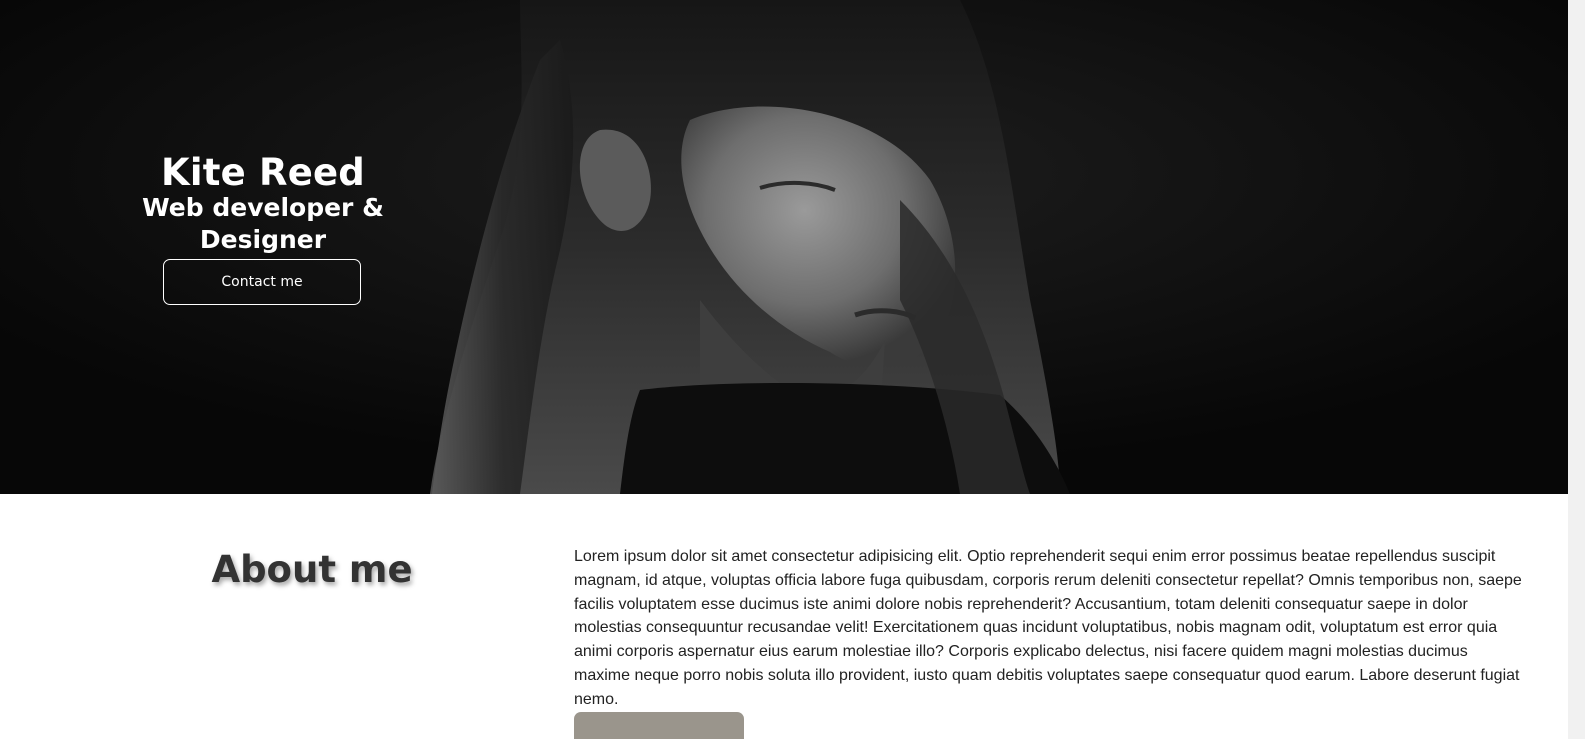 Image resolution: width=1585 pixels, height=739 pixels. I want to click on about-heading: About me, so click(312, 569).